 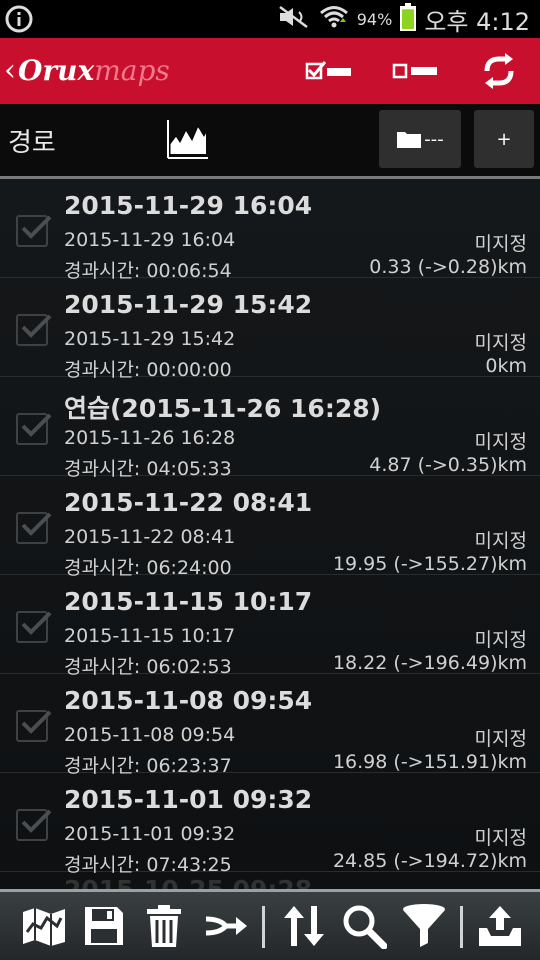 What do you see at coordinates (150, 735) in the screenshot?
I see `track-date: 2015-11-08 09:54` at bounding box center [150, 735].